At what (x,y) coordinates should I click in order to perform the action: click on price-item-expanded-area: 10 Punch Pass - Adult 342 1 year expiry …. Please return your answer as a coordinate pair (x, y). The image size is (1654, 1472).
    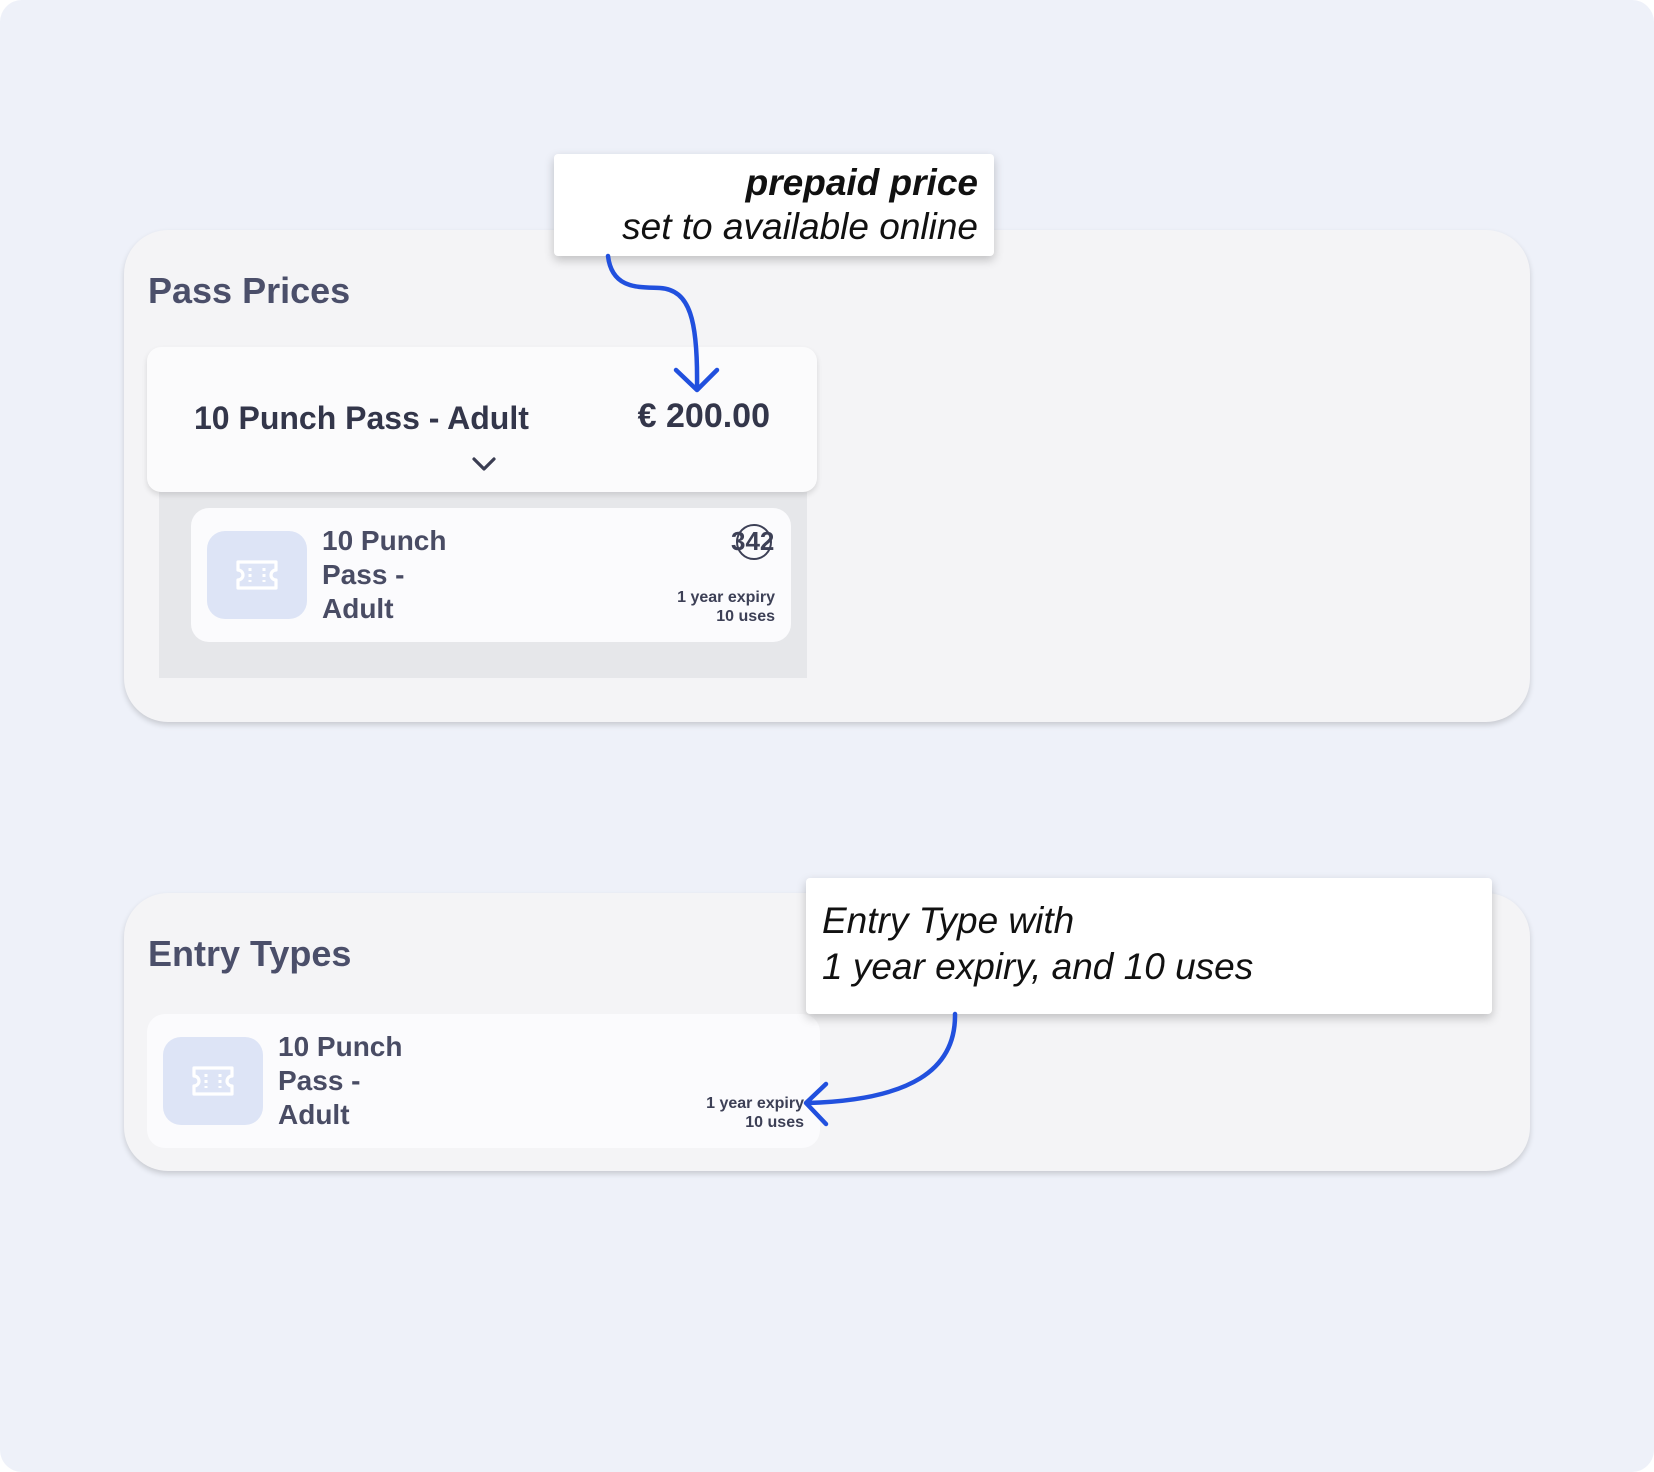
    Looking at the image, I should click on (483, 585).